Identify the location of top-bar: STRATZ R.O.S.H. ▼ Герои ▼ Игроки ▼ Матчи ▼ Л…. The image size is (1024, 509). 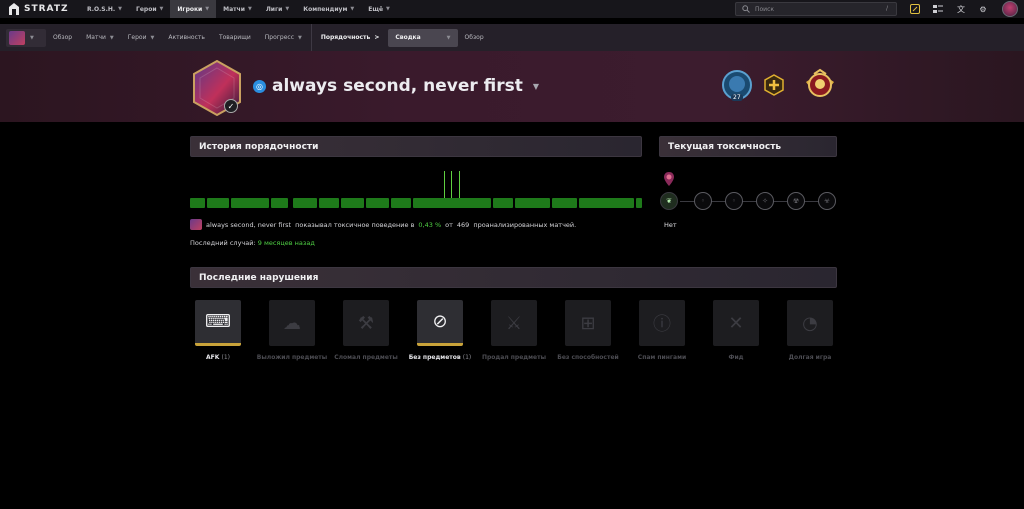
(512, 9).